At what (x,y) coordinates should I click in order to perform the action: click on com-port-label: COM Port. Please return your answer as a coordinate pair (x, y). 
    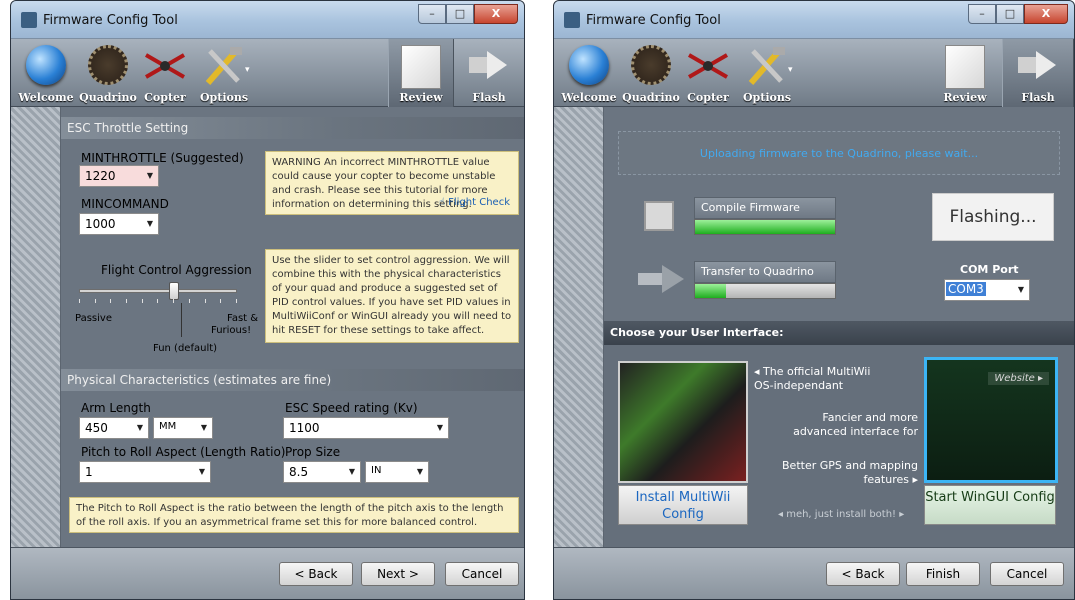
    Looking at the image, I should click on (989, 269).